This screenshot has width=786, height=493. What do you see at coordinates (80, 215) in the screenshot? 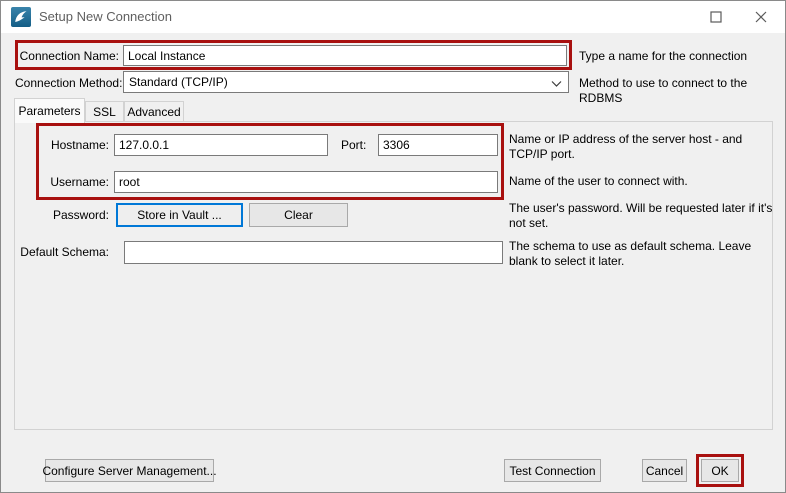
I see `password-label: Password:` at bounding box center [80, 215].